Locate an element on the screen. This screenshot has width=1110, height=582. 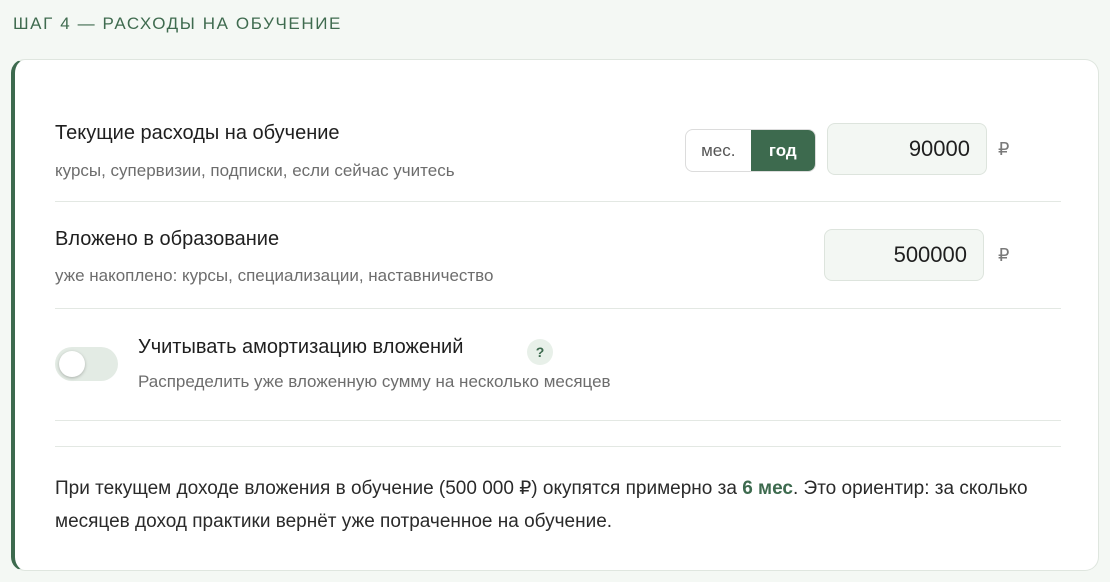
current-expenses-label: Текущие расходы на обучение is located at coordinates (197, 133).